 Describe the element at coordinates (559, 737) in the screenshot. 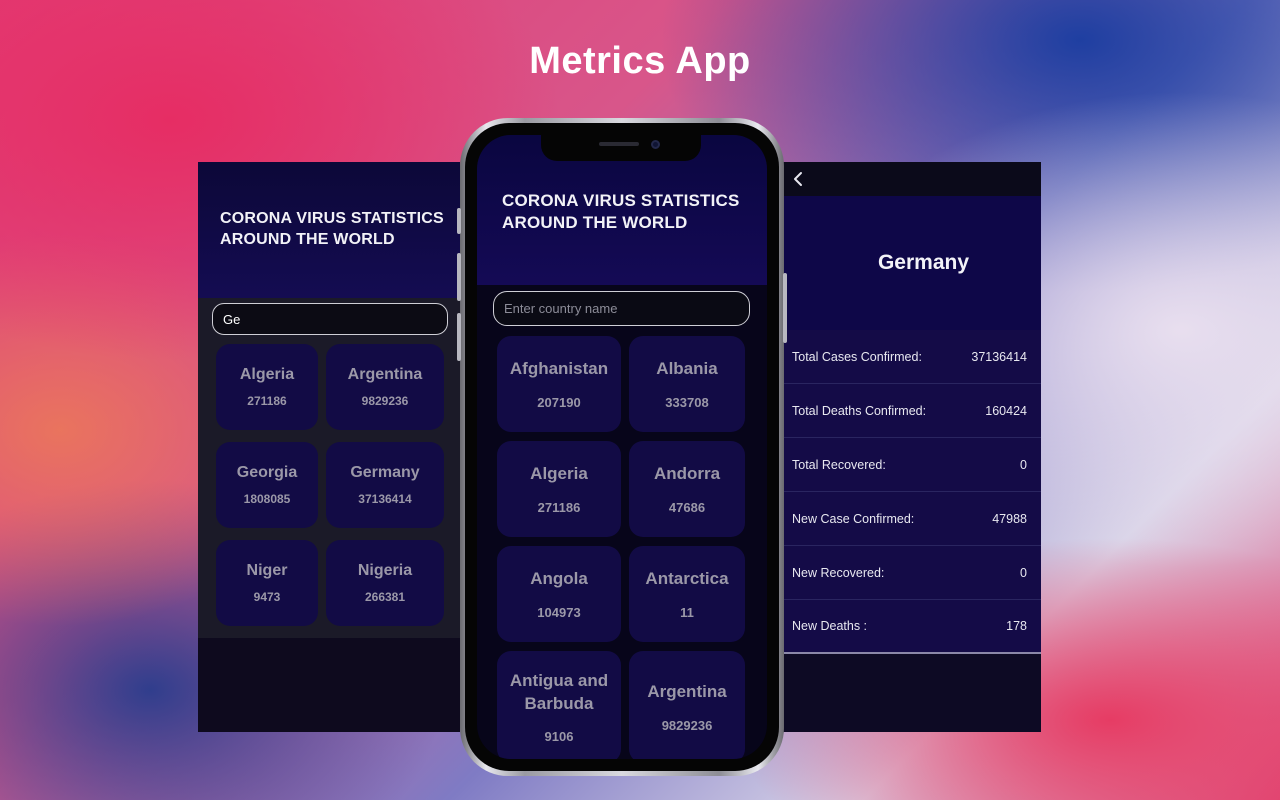

I see `country-count: 9106` at that location.